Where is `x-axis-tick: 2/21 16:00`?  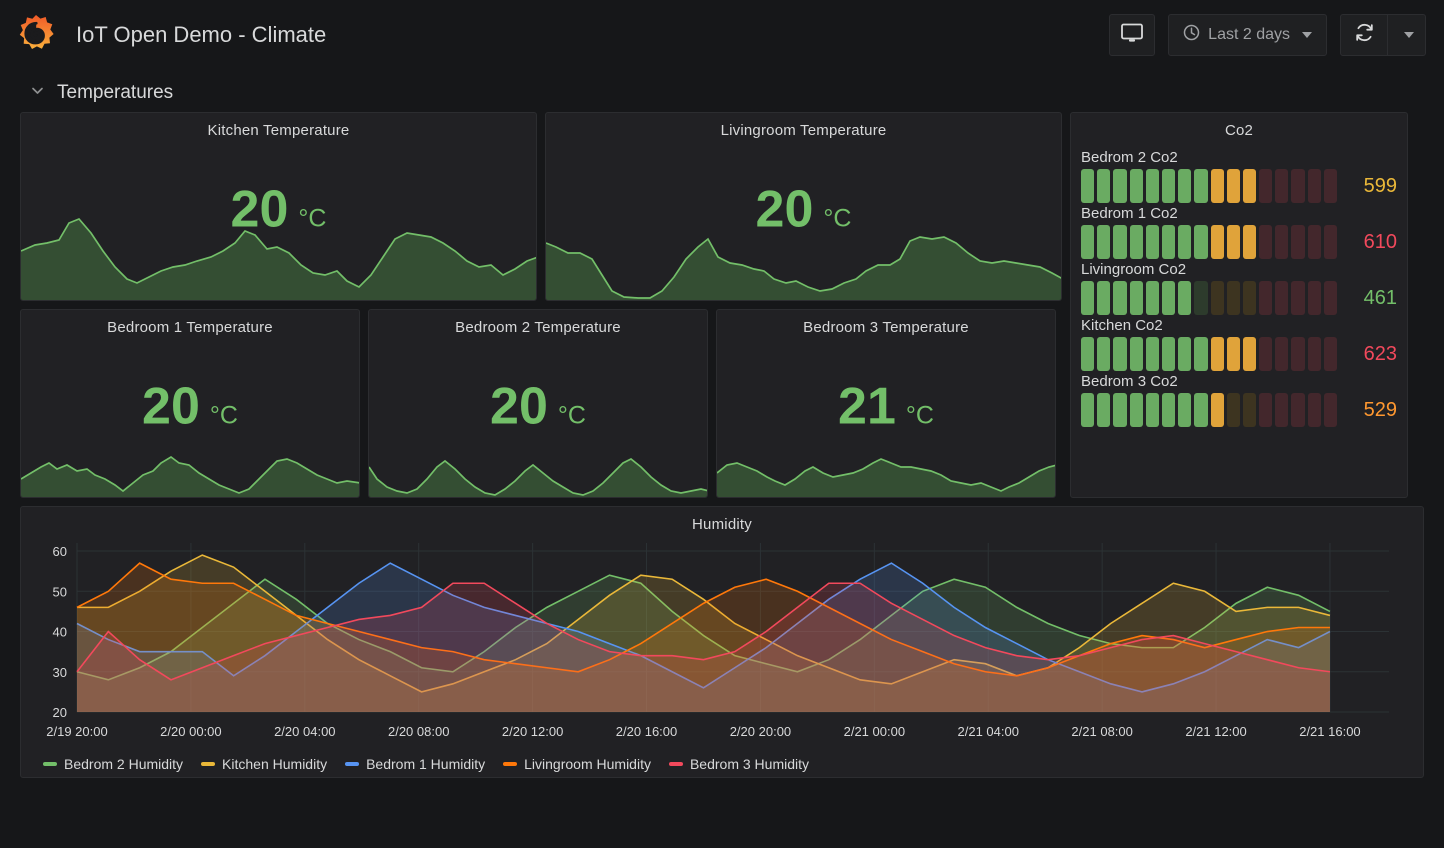
x-axis-tick: 2/21 16:00 is located at coordinates (1329, 731).